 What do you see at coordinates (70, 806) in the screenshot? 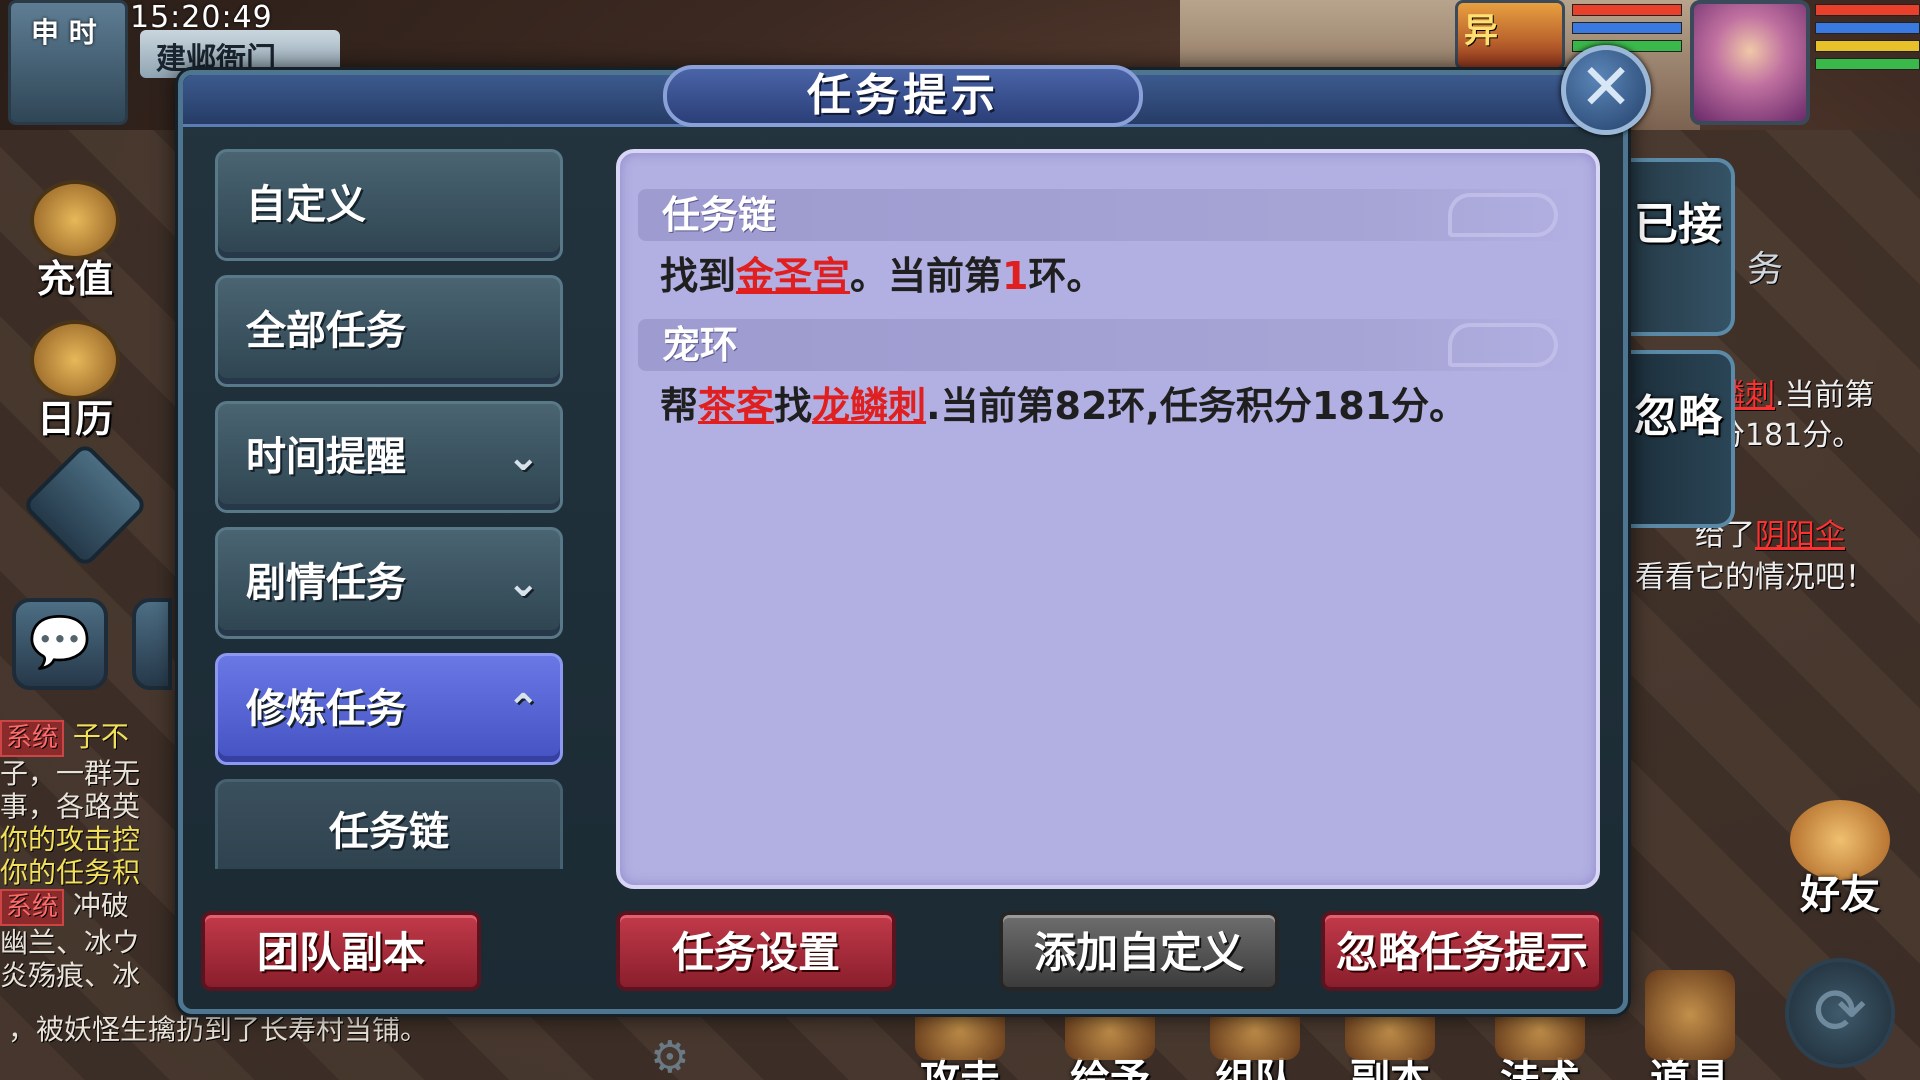
I see `chat-line: 事，各路英` at bounding box center [70, 806].